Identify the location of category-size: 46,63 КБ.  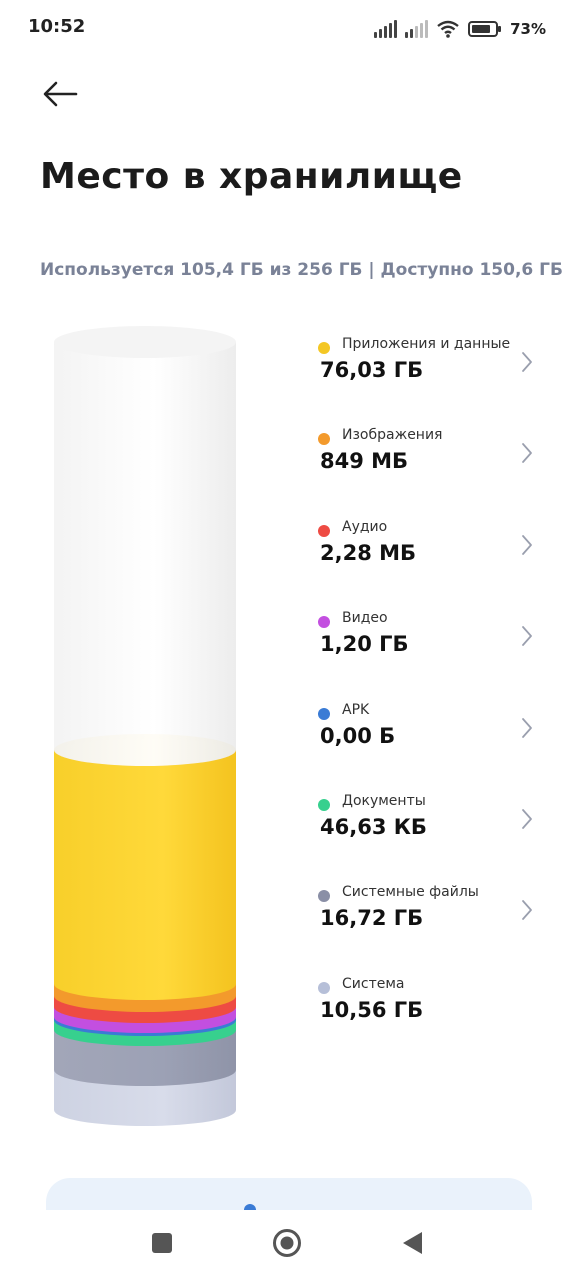
(373, 826).